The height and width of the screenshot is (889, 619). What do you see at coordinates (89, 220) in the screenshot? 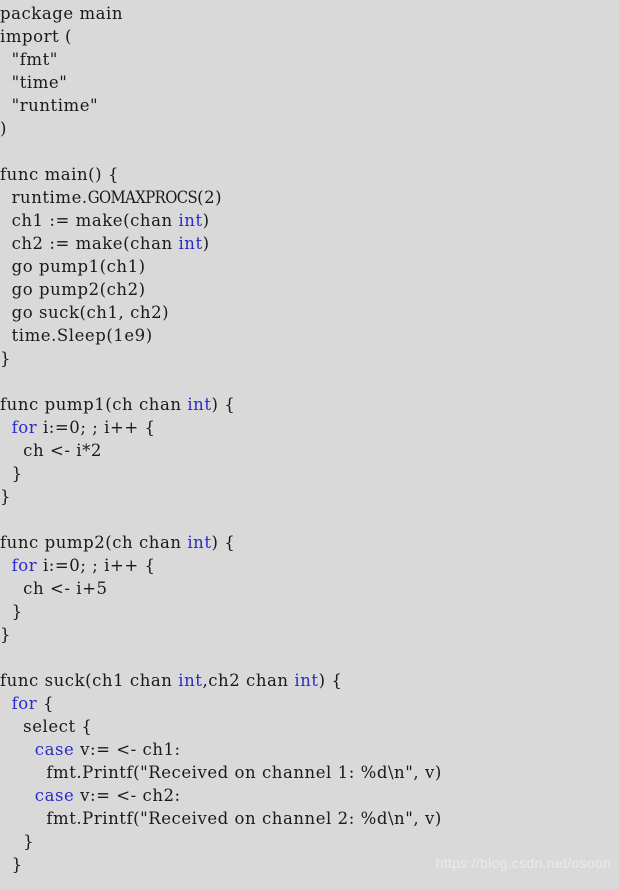
I see `code-text: ch1 := make(chan` at bounding box center [89, 220].